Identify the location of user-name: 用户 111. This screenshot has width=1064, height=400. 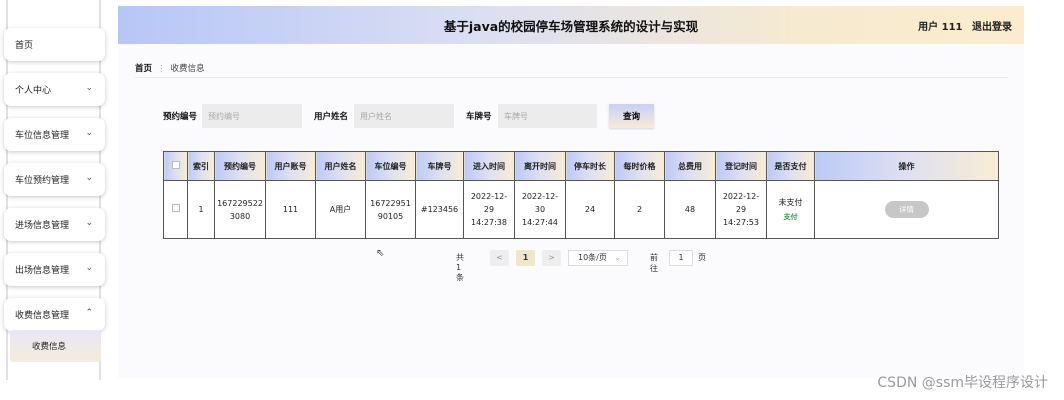
(940, 27).